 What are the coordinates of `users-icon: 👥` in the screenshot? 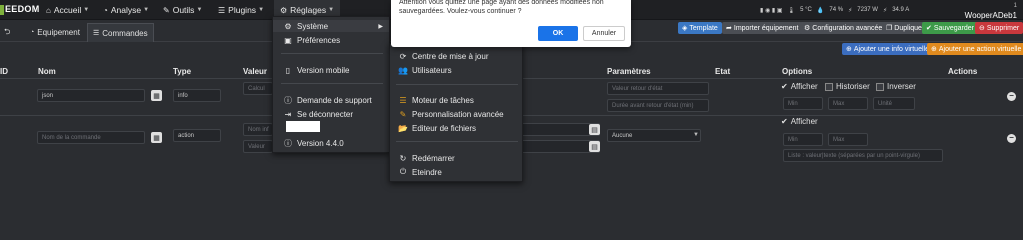 It's located at (403, 70).